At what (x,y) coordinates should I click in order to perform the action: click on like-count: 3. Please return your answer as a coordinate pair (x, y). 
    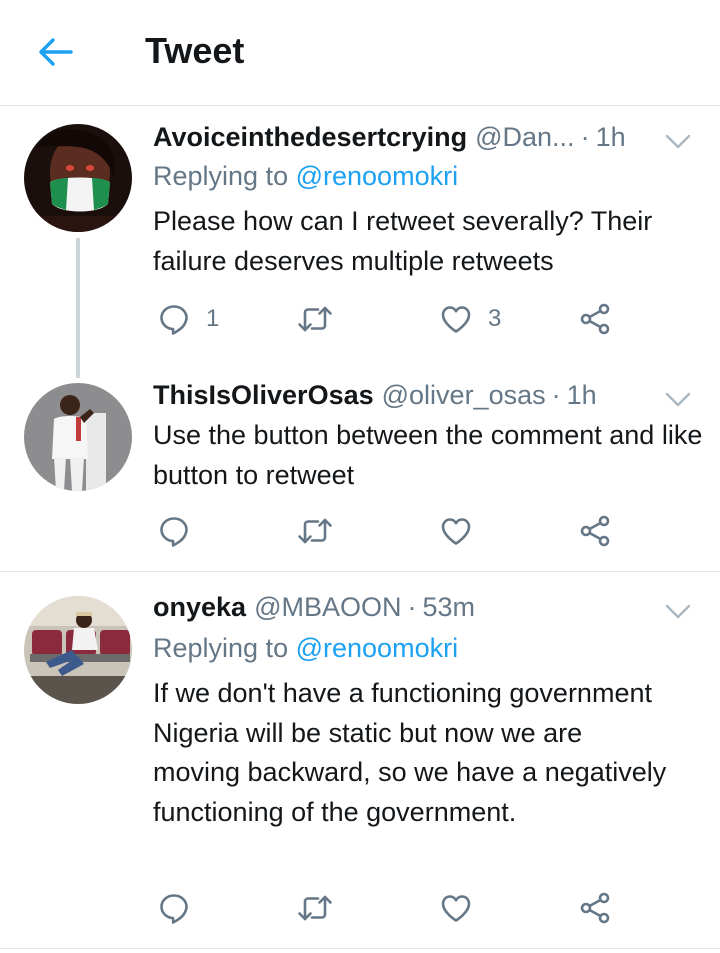
    Looking at the image, I should click on (495, 318).